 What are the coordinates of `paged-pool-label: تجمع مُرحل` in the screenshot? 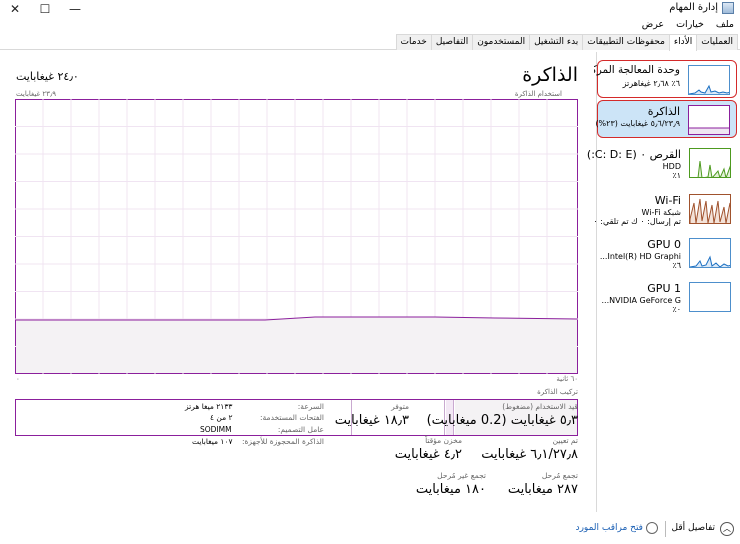 It's located at (559, 475).